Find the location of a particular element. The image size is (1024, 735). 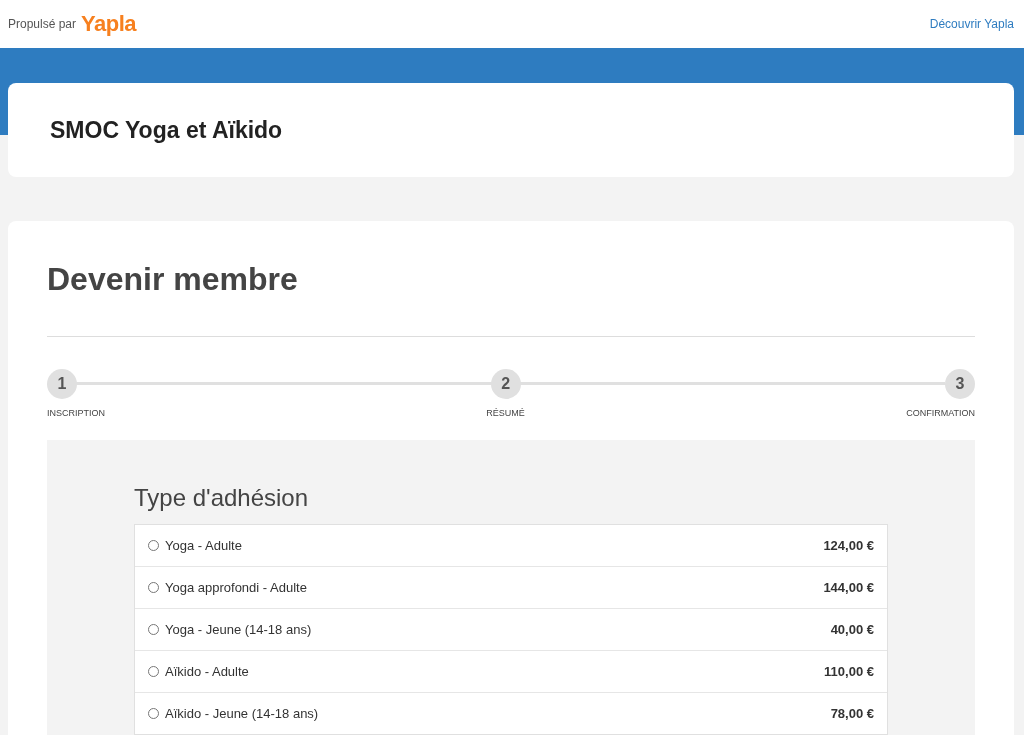

step-label: RÉSUMÉ is located at coordinates (505, 413).